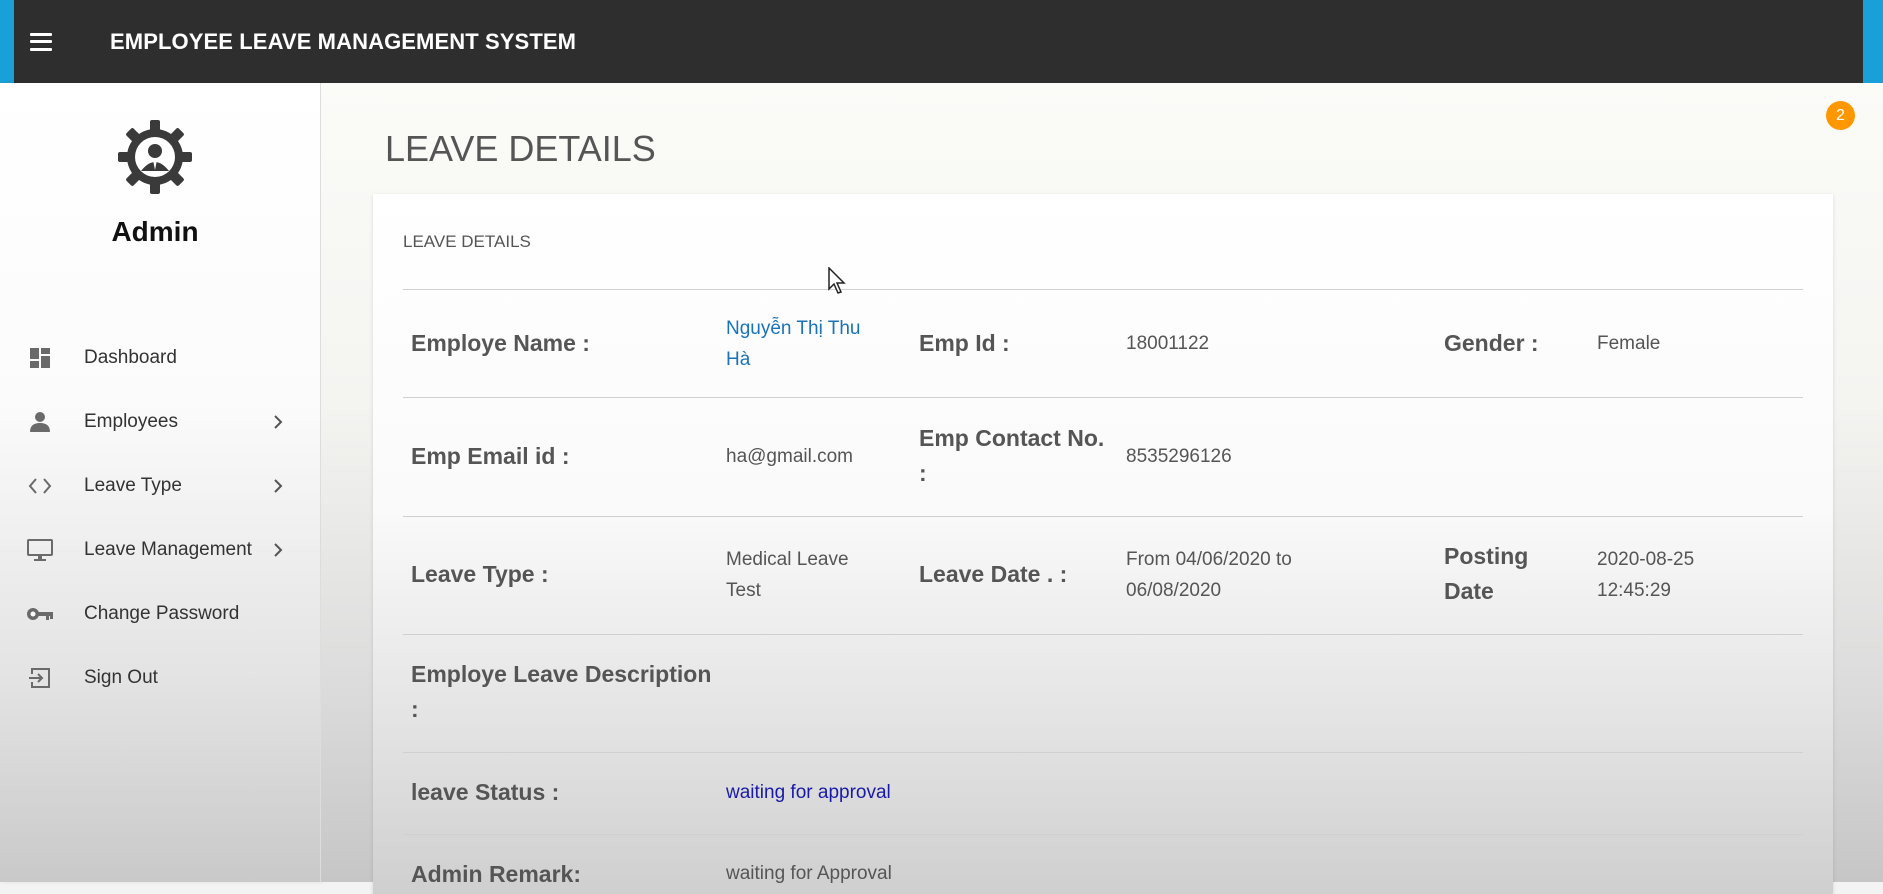  I want to click on posting-date-value: 2020-08-25 12:45:29, so click(1646, 575).